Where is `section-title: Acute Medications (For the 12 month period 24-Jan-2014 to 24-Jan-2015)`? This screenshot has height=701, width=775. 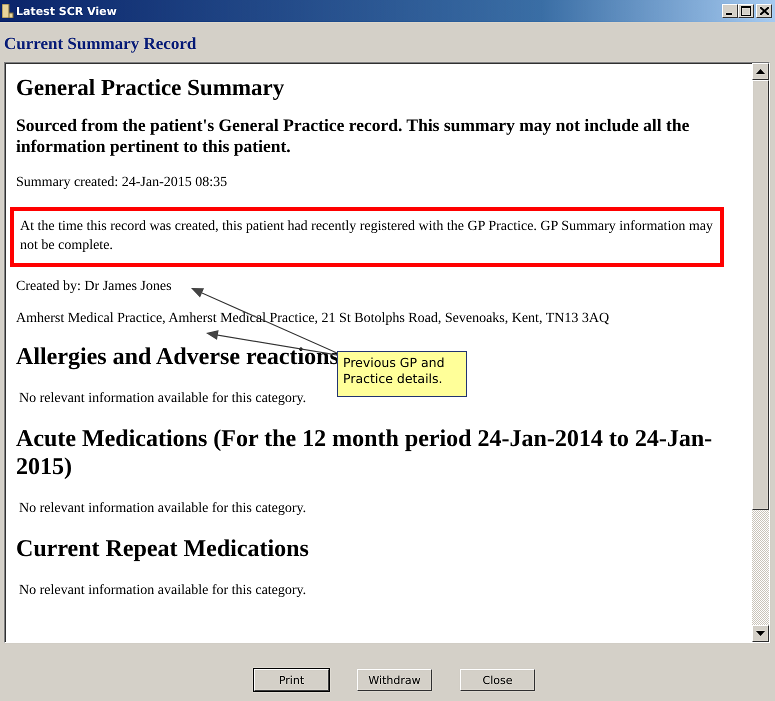
section-title: Acute Medications (For the 12 month period 24-Jan-2014 to 24-Jan-2015) is located at coordinates (365, 453).